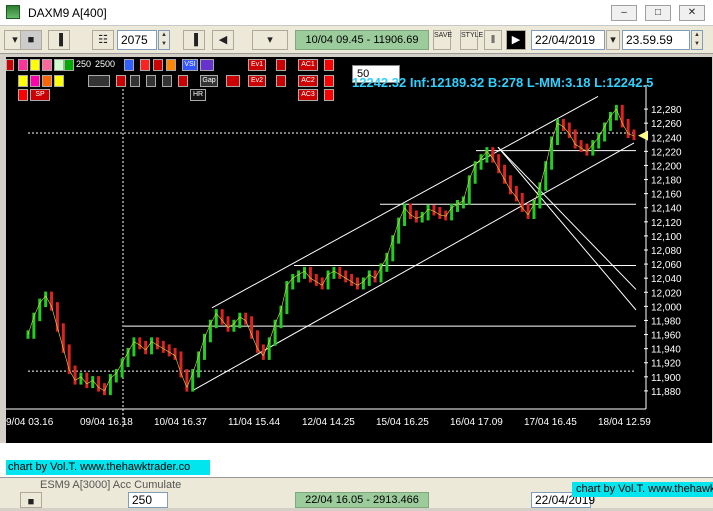  Describe the element at coordinates (666, 307) in the screenshot. I see `y-tick-label: 12,000` at that location.